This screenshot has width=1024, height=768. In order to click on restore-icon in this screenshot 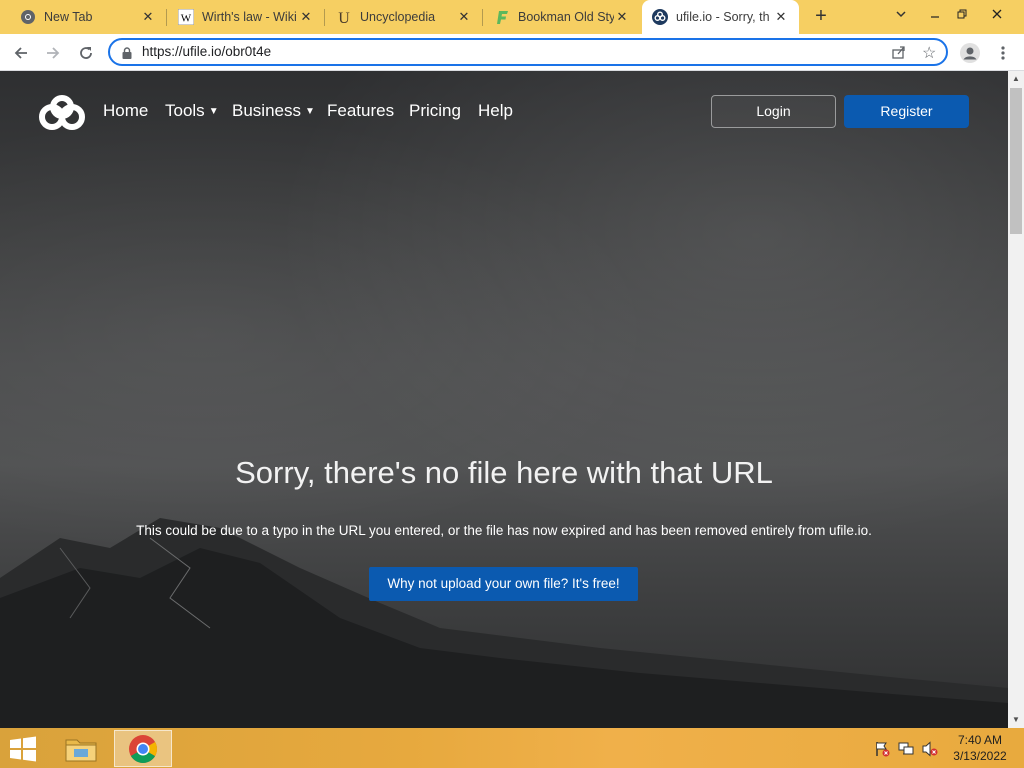, I will do `click(962, 16)`.